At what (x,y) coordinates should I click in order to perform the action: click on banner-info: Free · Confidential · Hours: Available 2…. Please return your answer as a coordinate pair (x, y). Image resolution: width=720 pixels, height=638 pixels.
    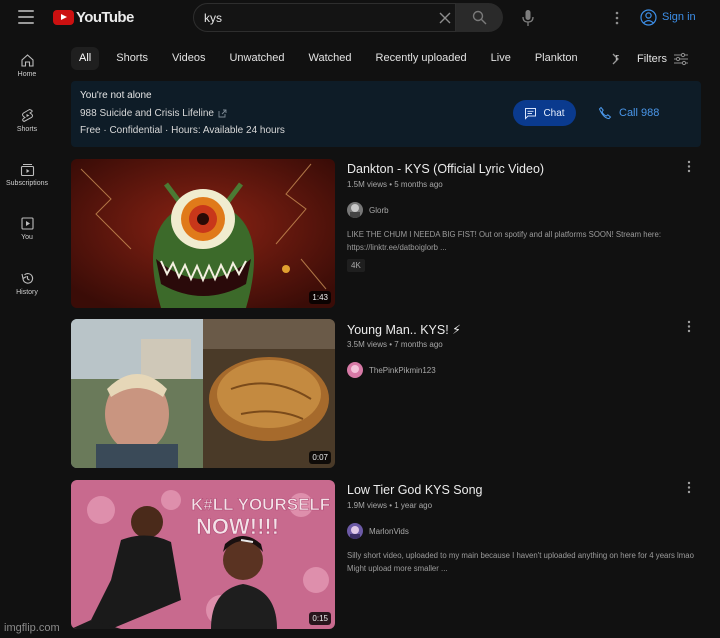
    Looking at the image, I should click on (182, 130).